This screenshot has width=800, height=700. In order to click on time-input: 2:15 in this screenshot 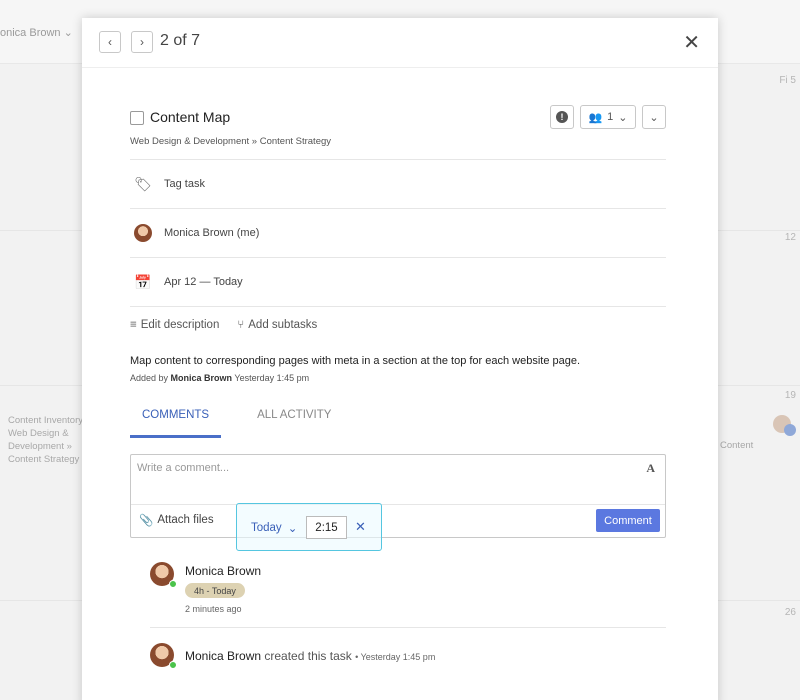, I will do `click(326, 527)`.